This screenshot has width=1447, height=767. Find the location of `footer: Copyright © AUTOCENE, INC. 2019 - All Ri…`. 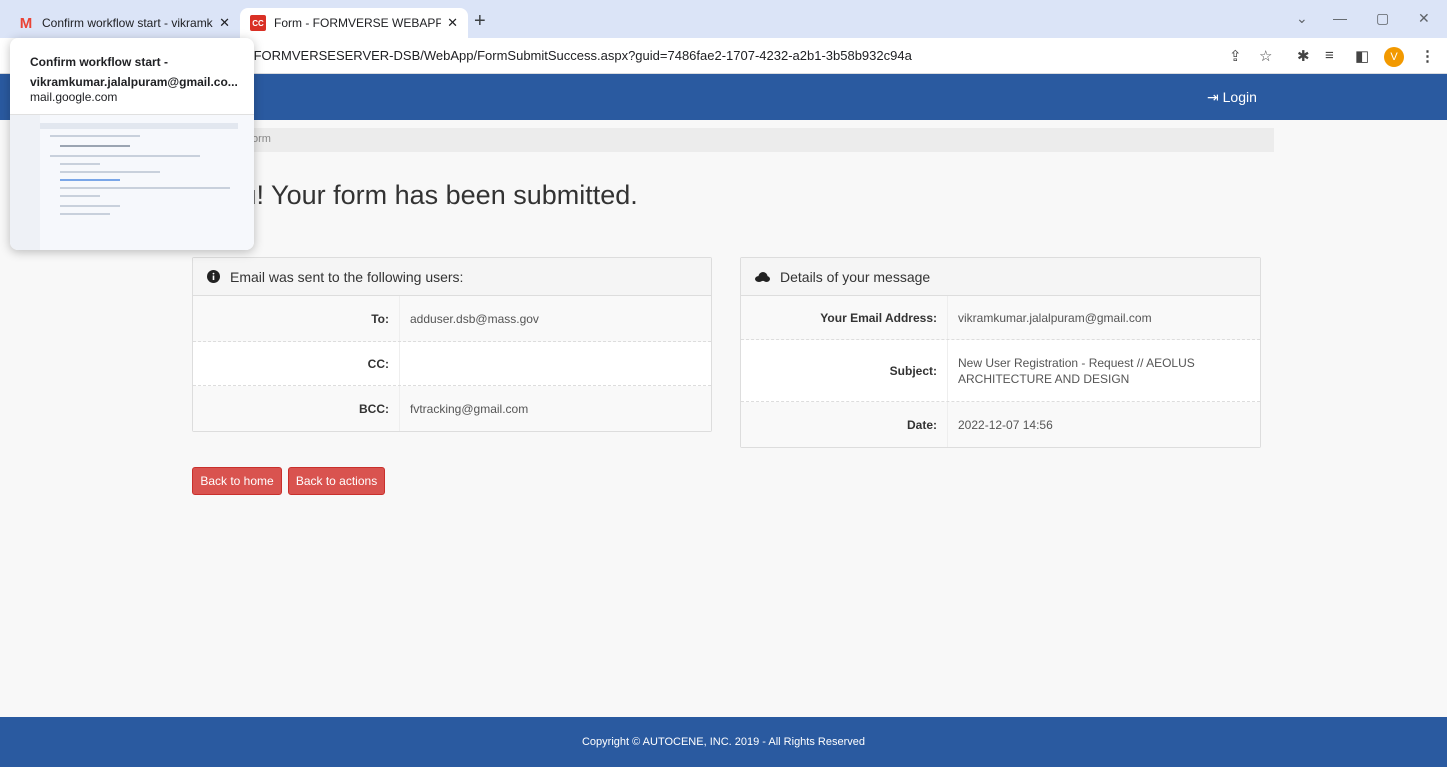

footer: Copyright © AUTOCENE, INC. 2019 - All Ri… is located at coordinates (723, 742).